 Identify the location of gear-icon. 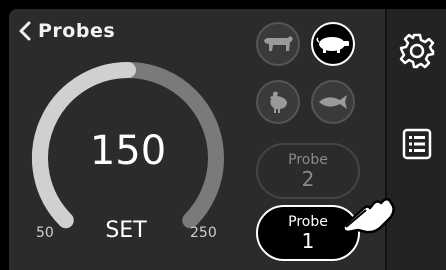
(417, 51).